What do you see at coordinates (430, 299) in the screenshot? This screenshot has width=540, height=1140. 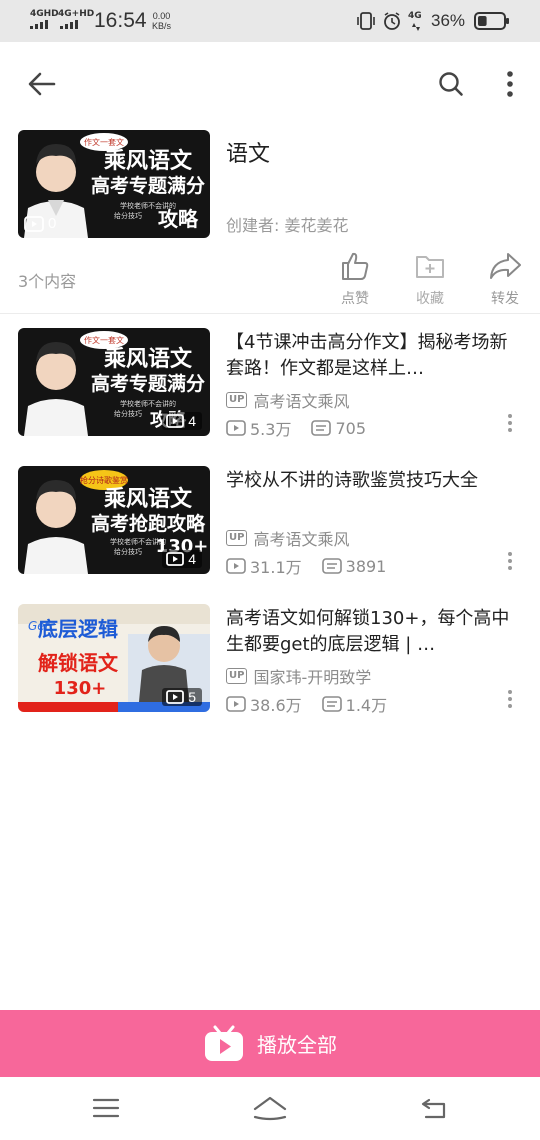 I see `favorite-label: 收藏` at bounding box center [430, 299].